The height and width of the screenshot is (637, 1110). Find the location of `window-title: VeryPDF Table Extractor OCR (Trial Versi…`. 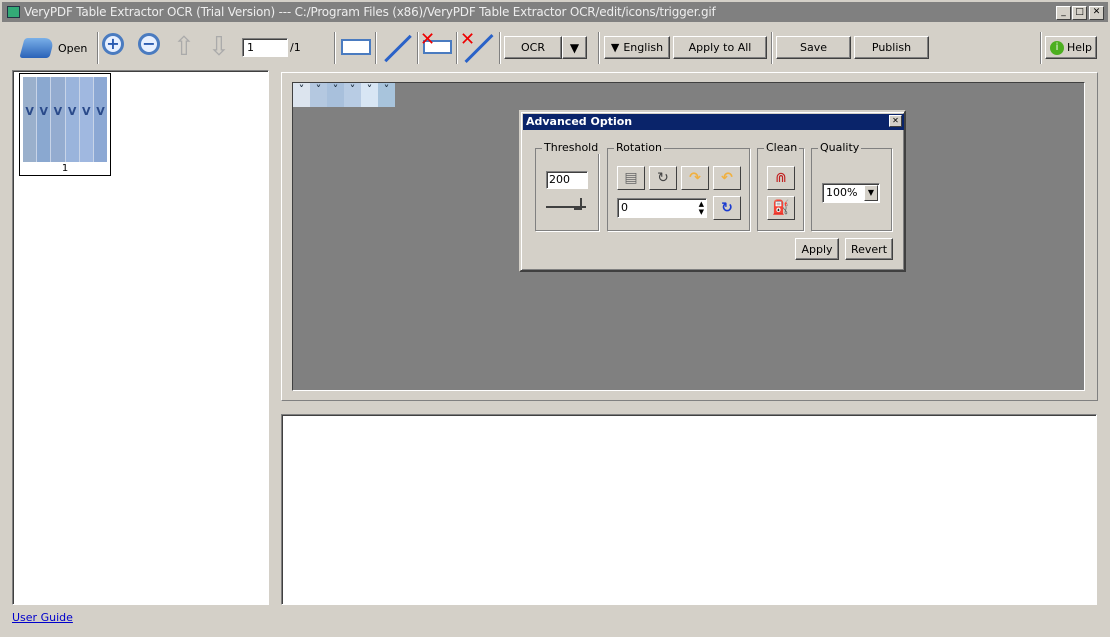

window-title: VeryPDF Table Extractor OCR (Trial Versi… is located at coordinates (370, 12).